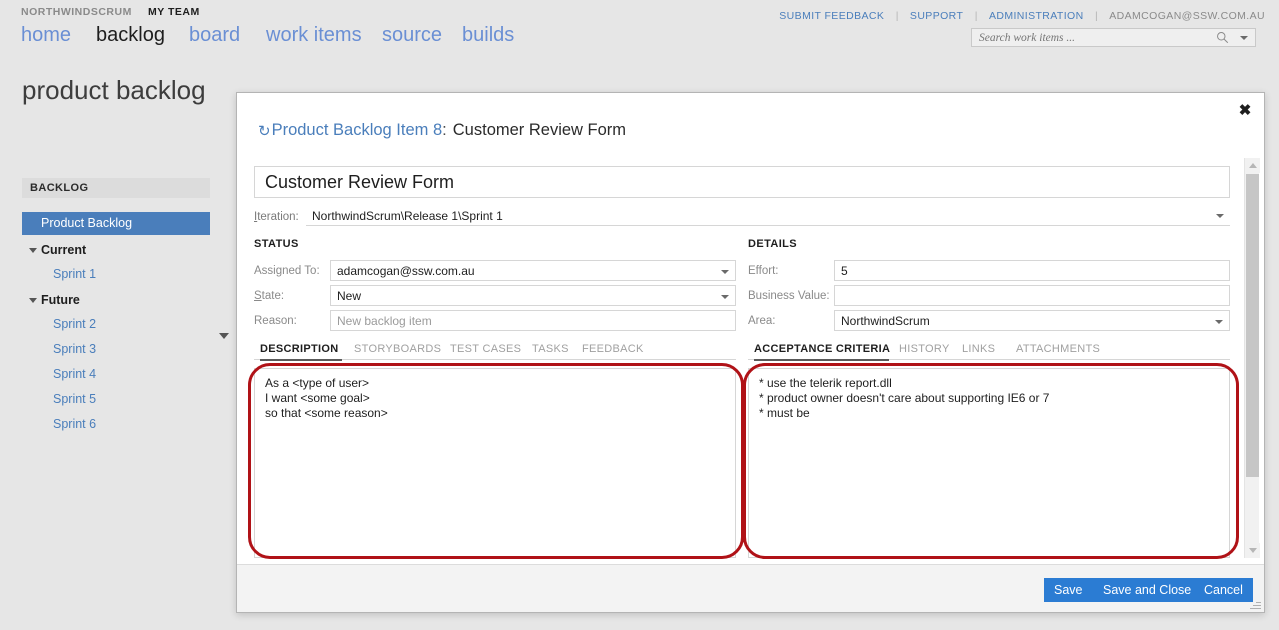 This screenshot has height=630, width=1279. Describe the element at coordinates (269, 296) in the screenshot. I see `field-label-tate: State:` at that location.